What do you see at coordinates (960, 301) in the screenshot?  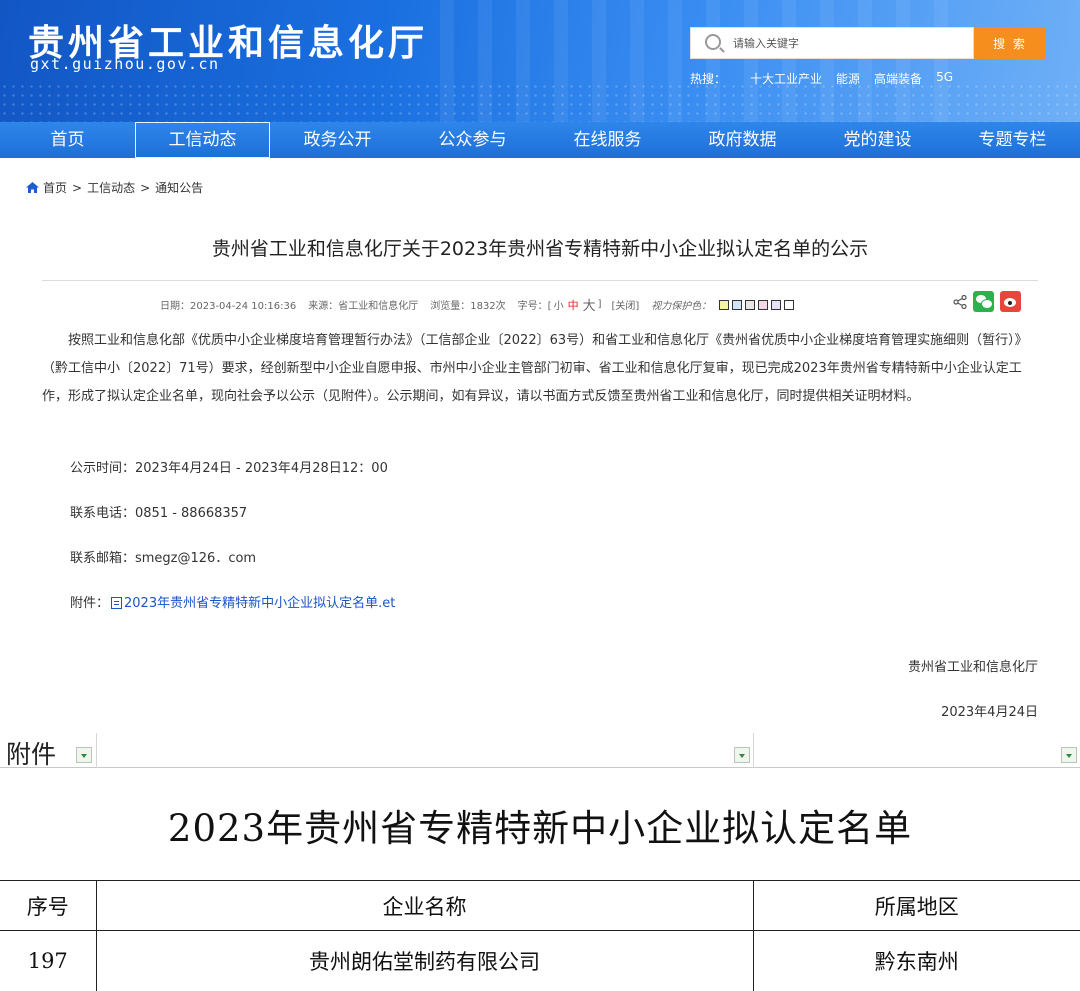 I see `share-icon` at bounding box center [960, 301].